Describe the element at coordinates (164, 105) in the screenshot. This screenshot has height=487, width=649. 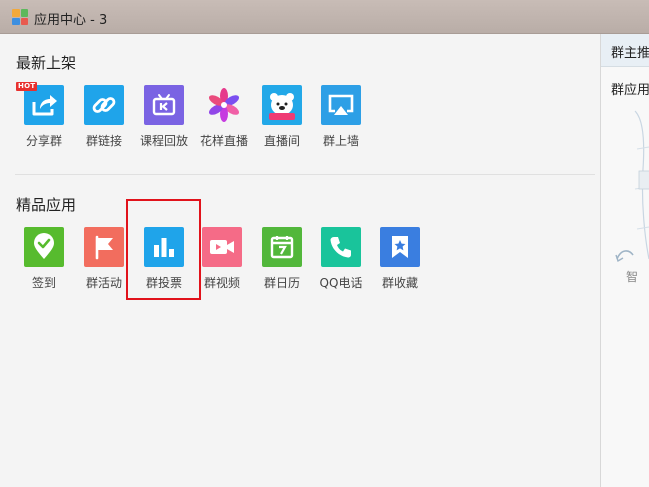
I see `tv-replay-icon` at that location.